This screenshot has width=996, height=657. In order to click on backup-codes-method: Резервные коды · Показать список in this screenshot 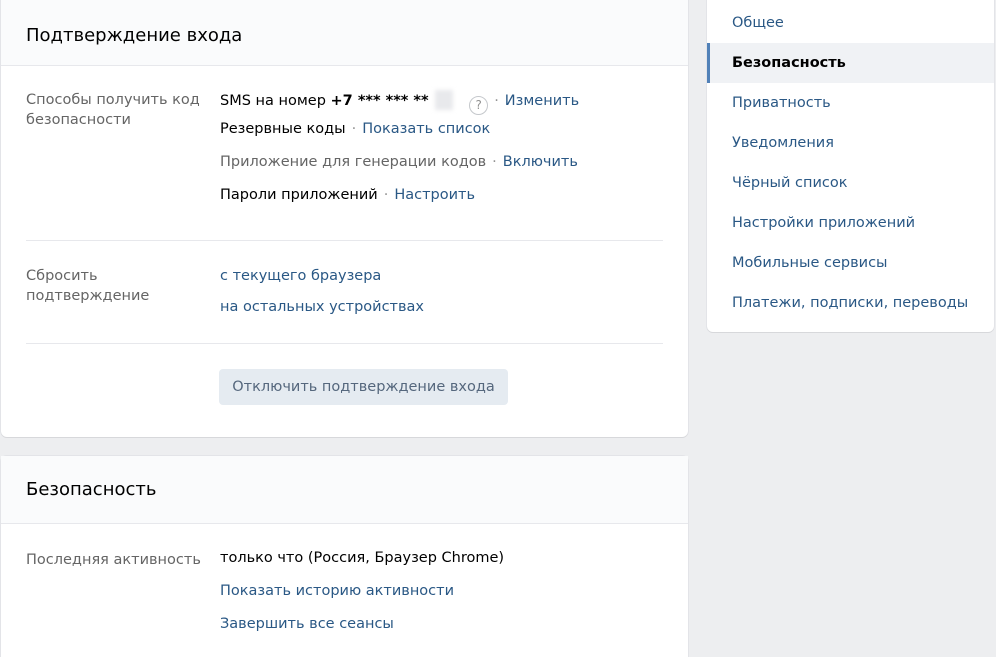, I will do `click(355, 129)`.